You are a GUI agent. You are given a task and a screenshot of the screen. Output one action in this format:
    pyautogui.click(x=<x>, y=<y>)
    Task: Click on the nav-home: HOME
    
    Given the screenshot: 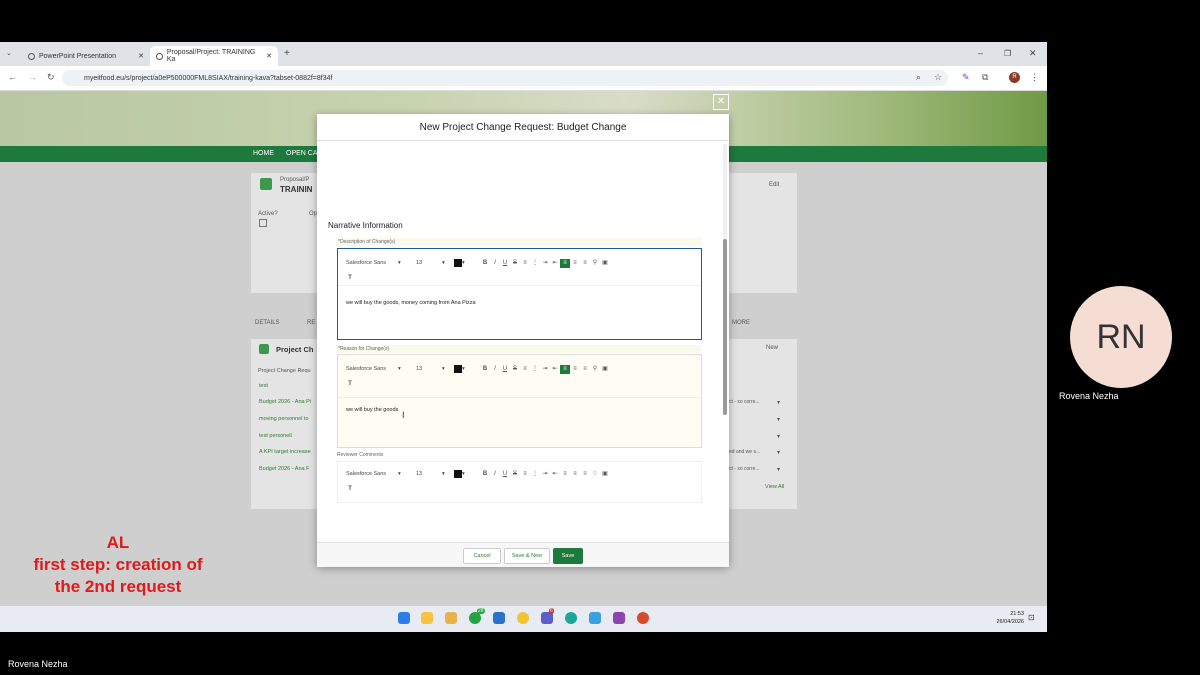 What is the action you would take?
    pyautogui.click(x=263, y=153)
    